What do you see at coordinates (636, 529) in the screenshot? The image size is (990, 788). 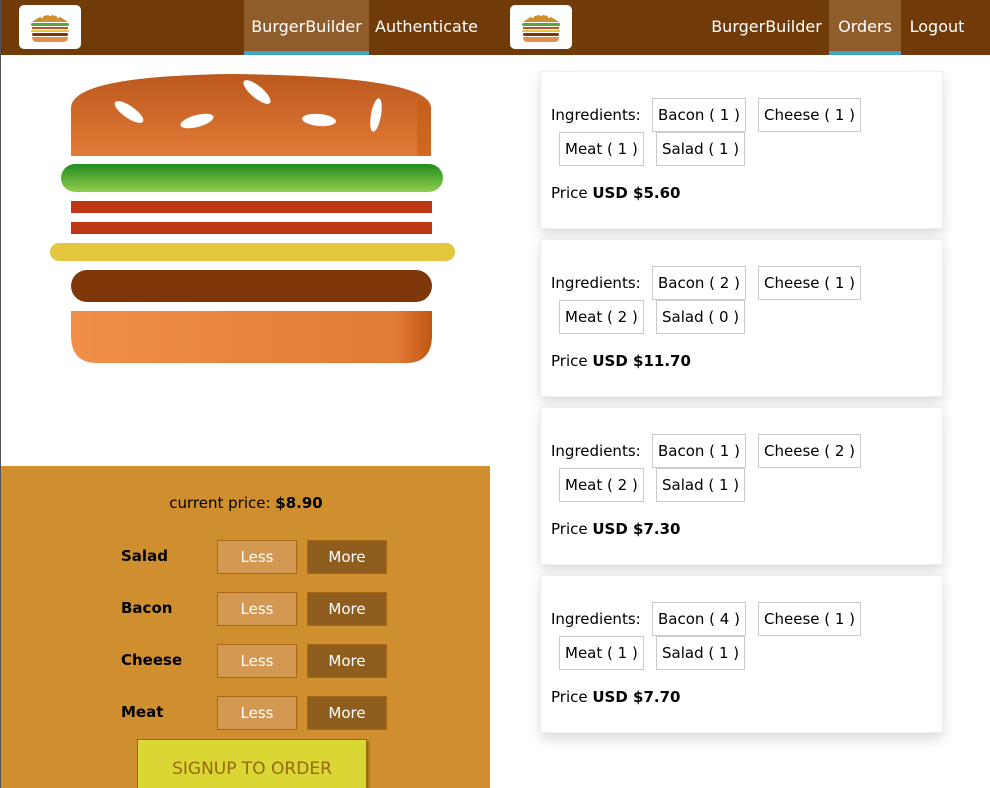 I see `price-value: USD $7.30` at bounding box center [636, 529].